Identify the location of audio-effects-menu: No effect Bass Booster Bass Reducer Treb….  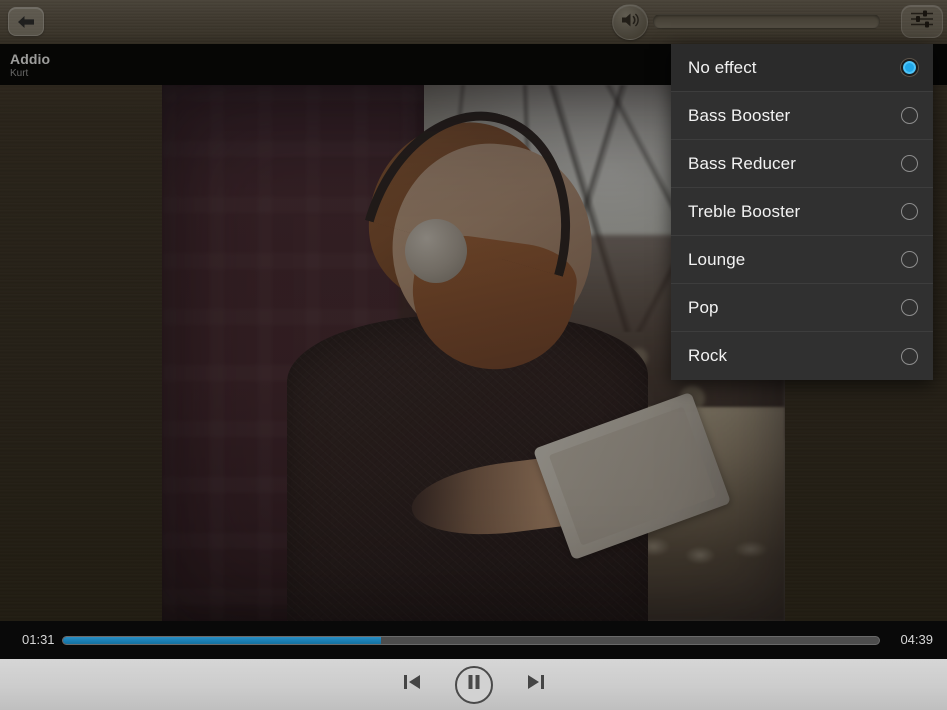
(802, 212).